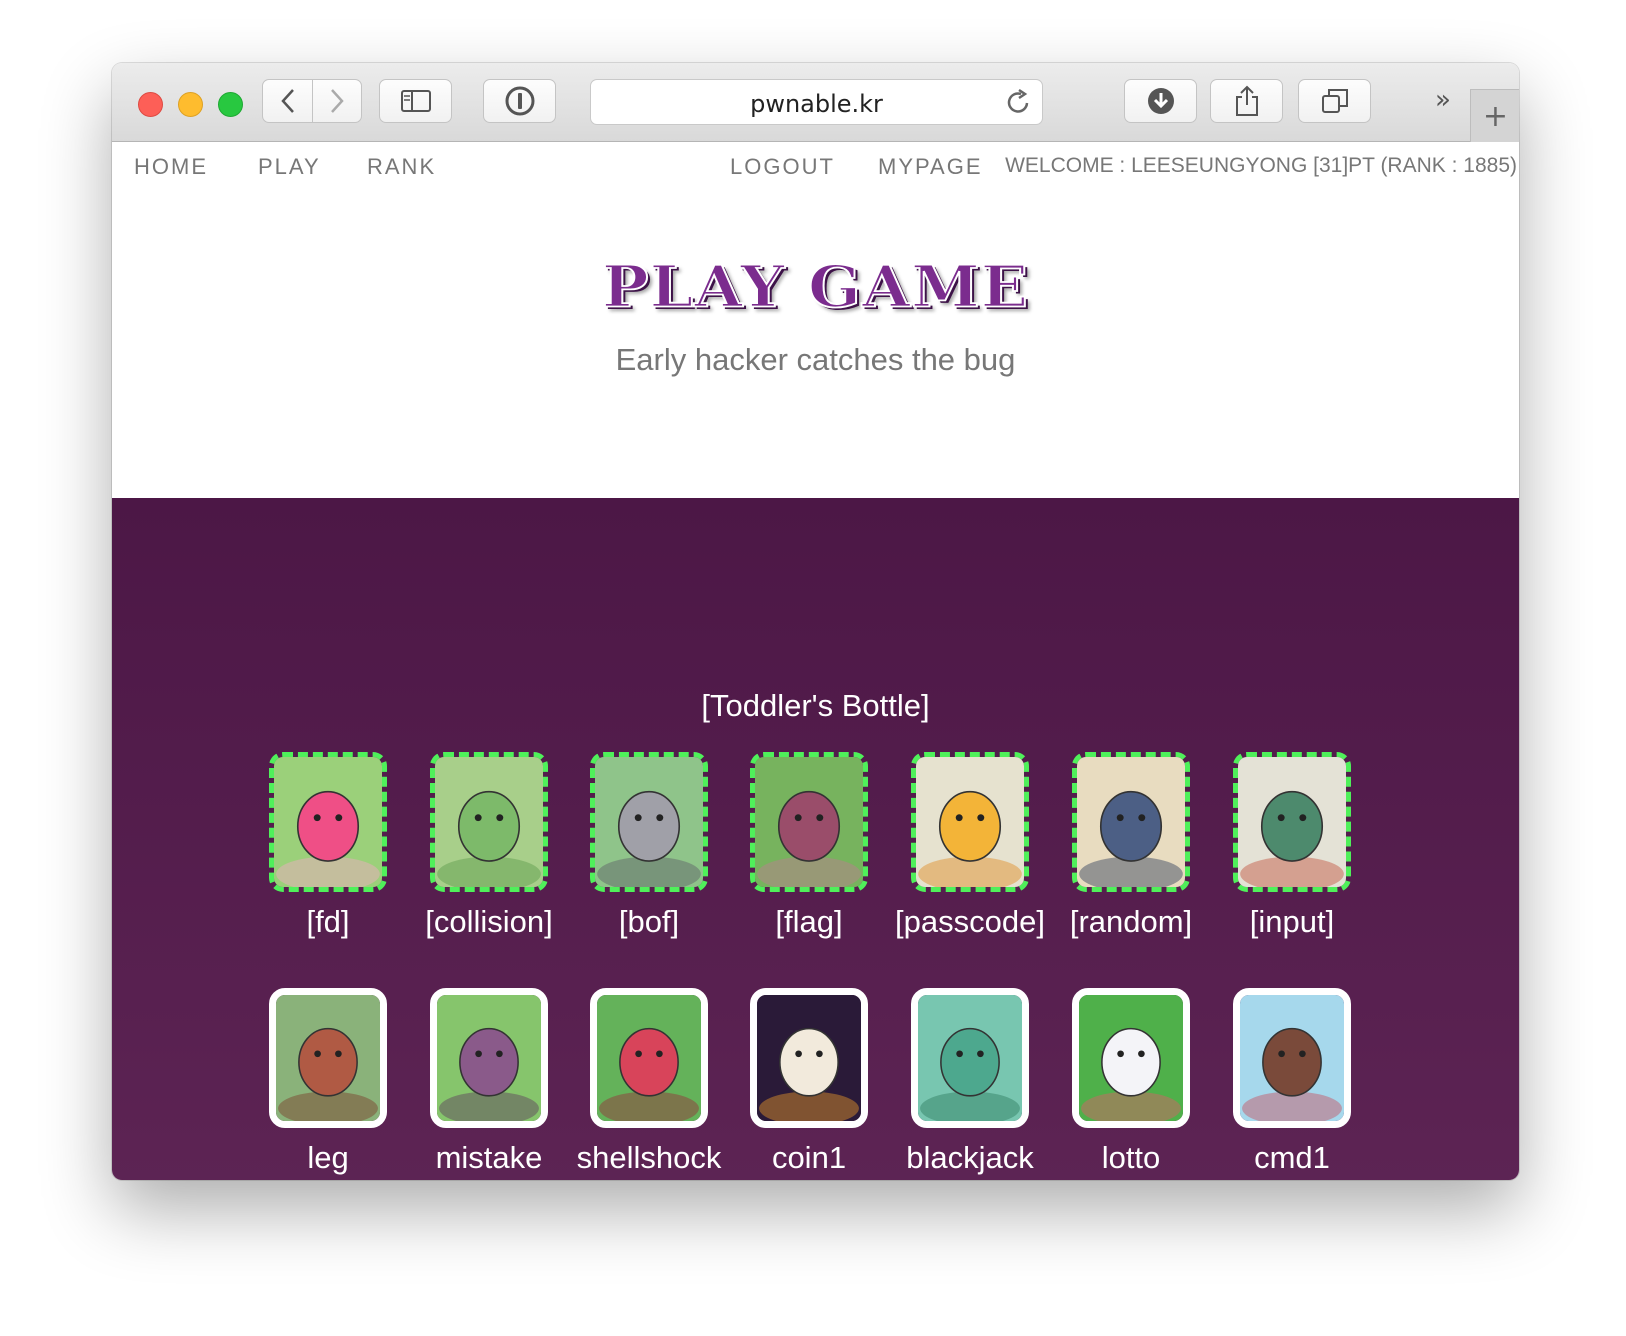 This screenshot has width=1626, height=1336. I want to click on page-title: PLAY GAME, so click(815, 286).